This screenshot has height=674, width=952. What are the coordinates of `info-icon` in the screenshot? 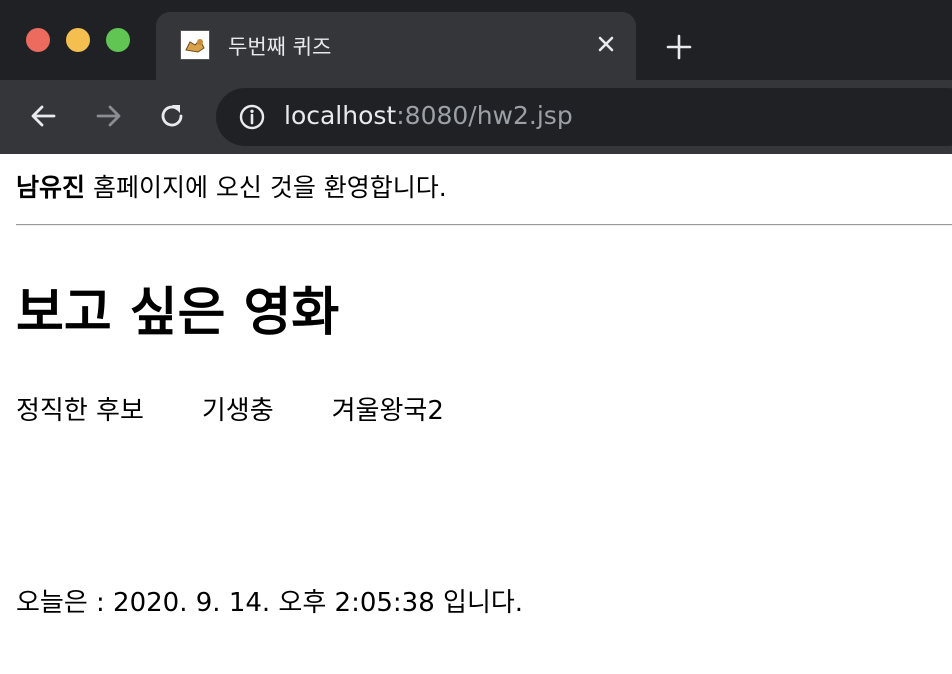 It's located at (252, 117).